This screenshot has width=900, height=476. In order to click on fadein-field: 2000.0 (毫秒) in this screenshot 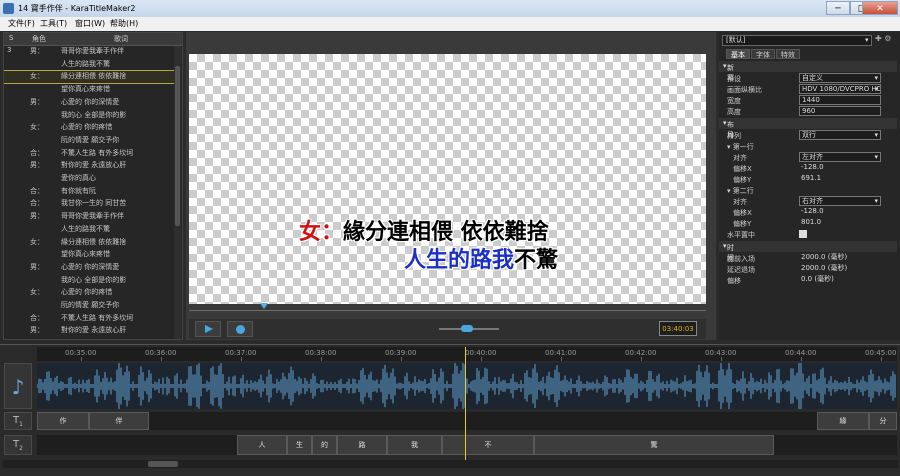, I will do `click(840, 258)`.